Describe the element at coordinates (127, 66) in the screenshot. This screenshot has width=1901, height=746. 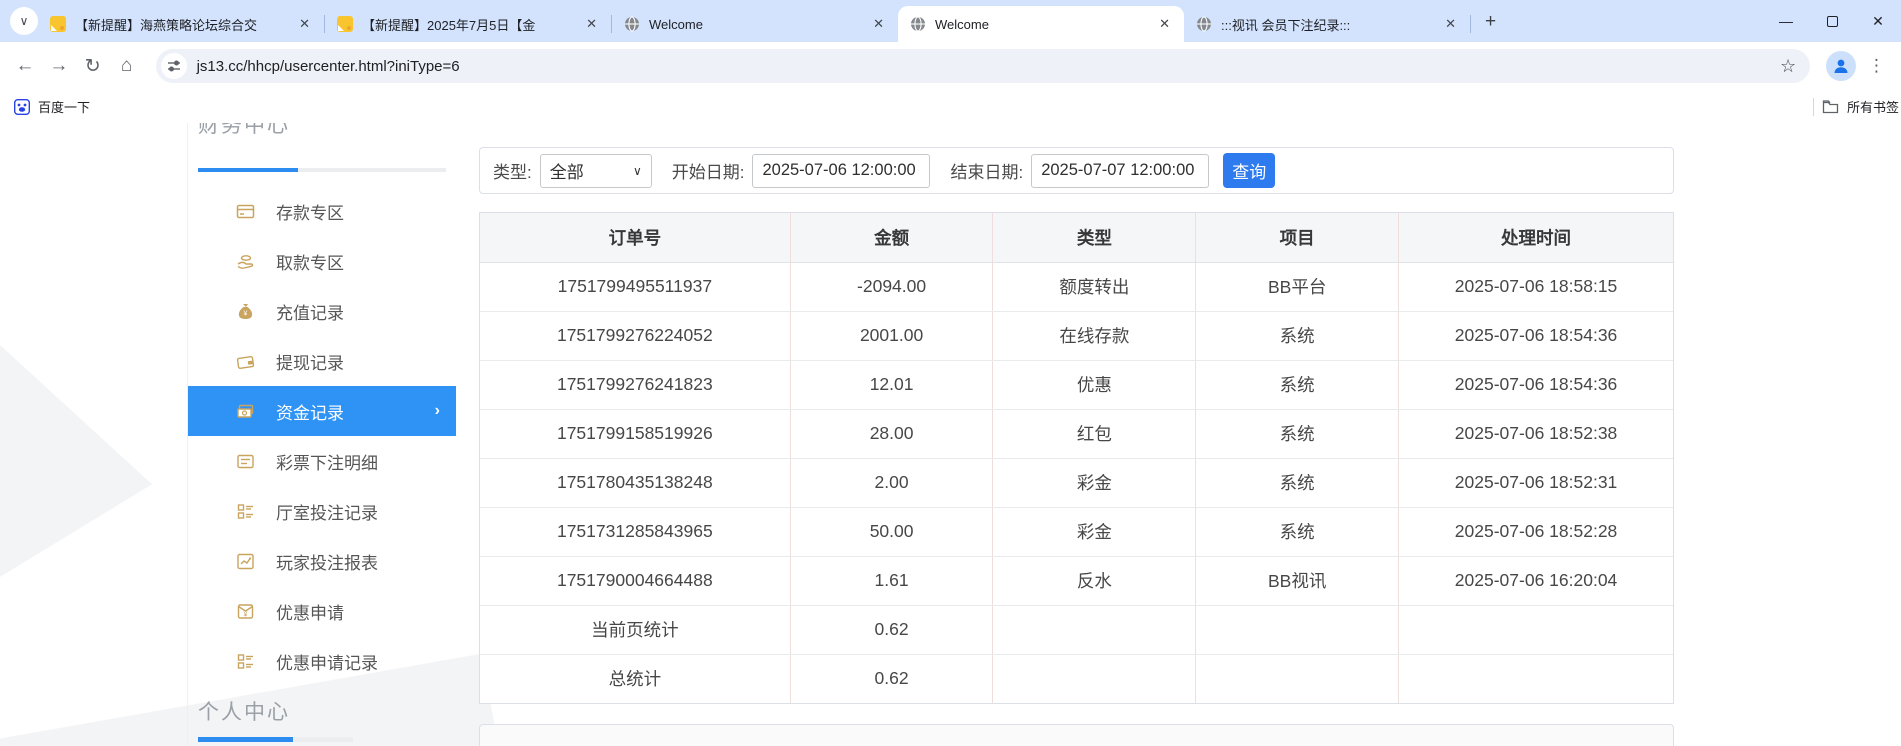
I see `home-button: ⌂` at that location.